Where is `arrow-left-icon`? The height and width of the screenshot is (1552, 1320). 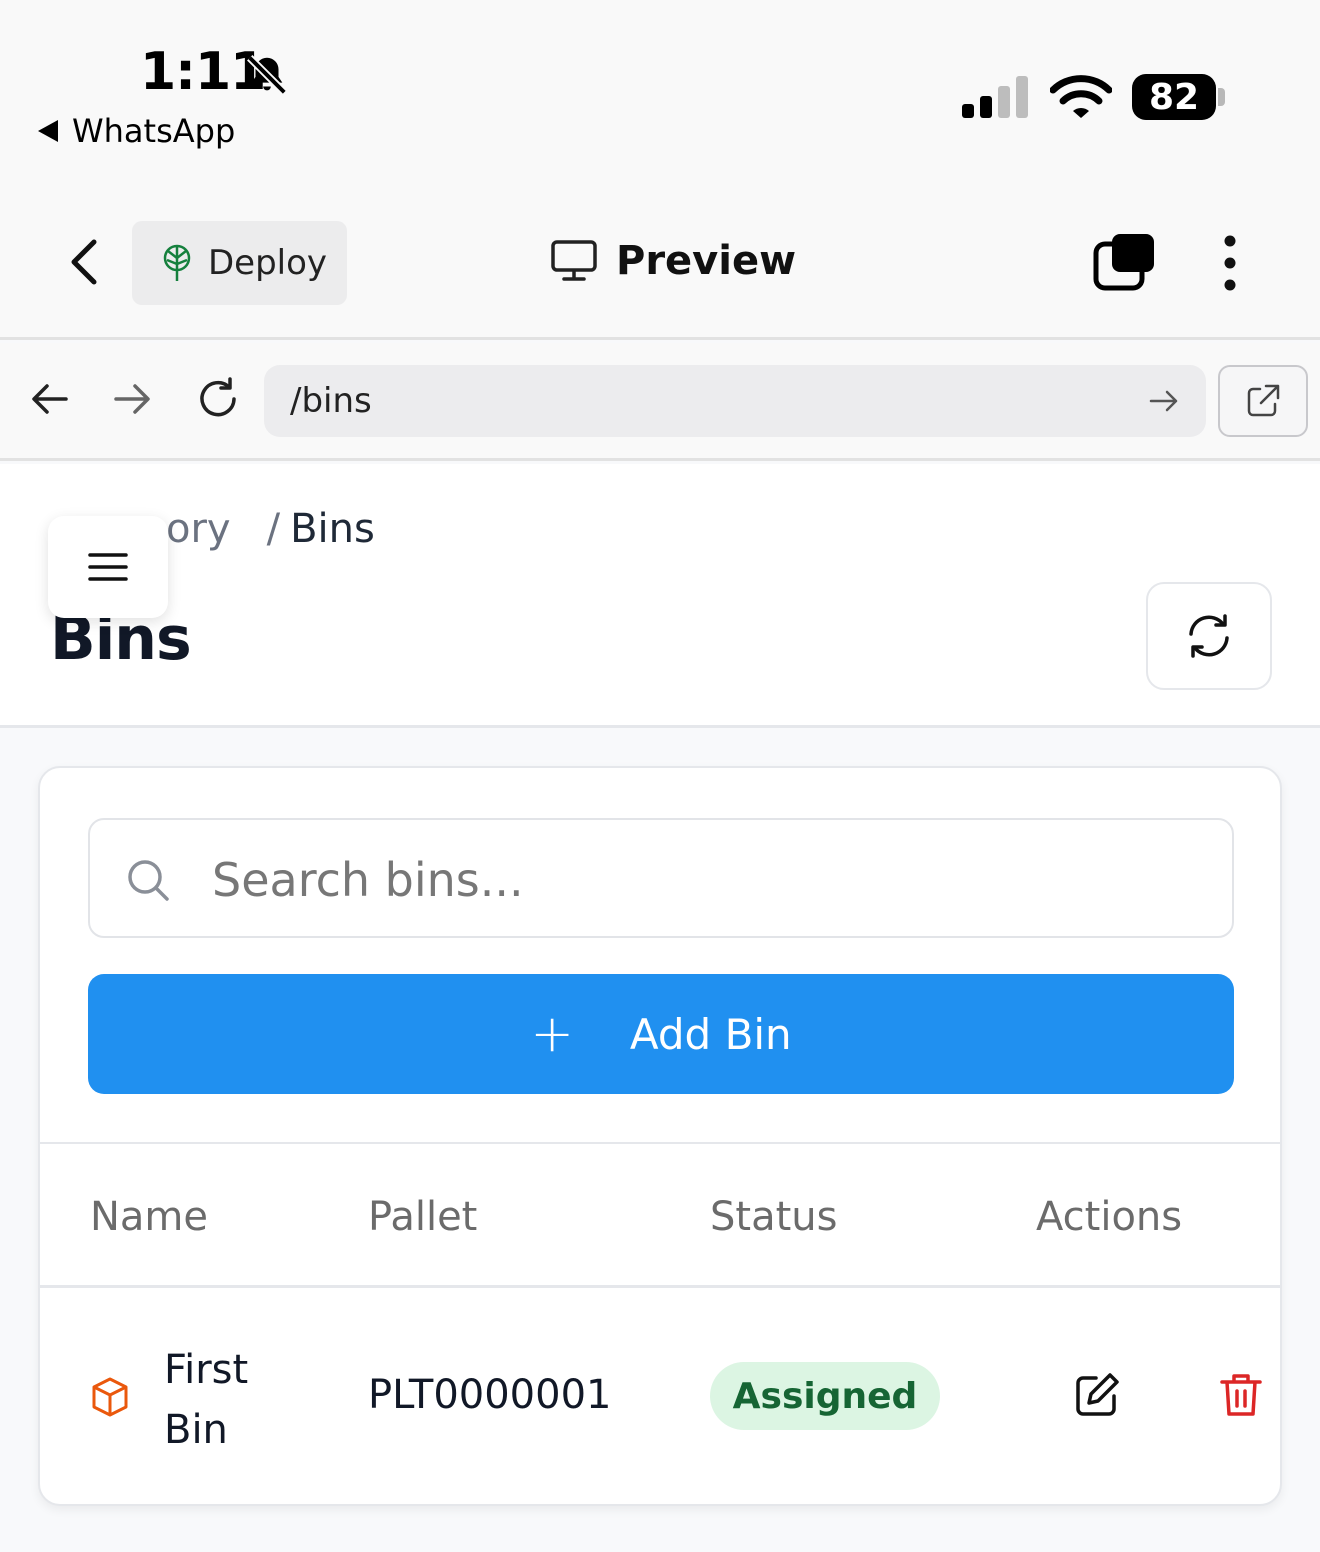
arrow-left-icon is located at coordinates (50, 399).